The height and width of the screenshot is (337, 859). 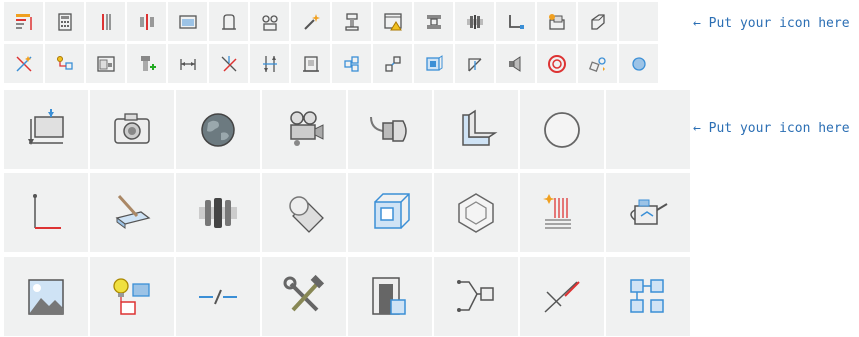 I want to click on ring-target-icon, so click(x=556, y=63).